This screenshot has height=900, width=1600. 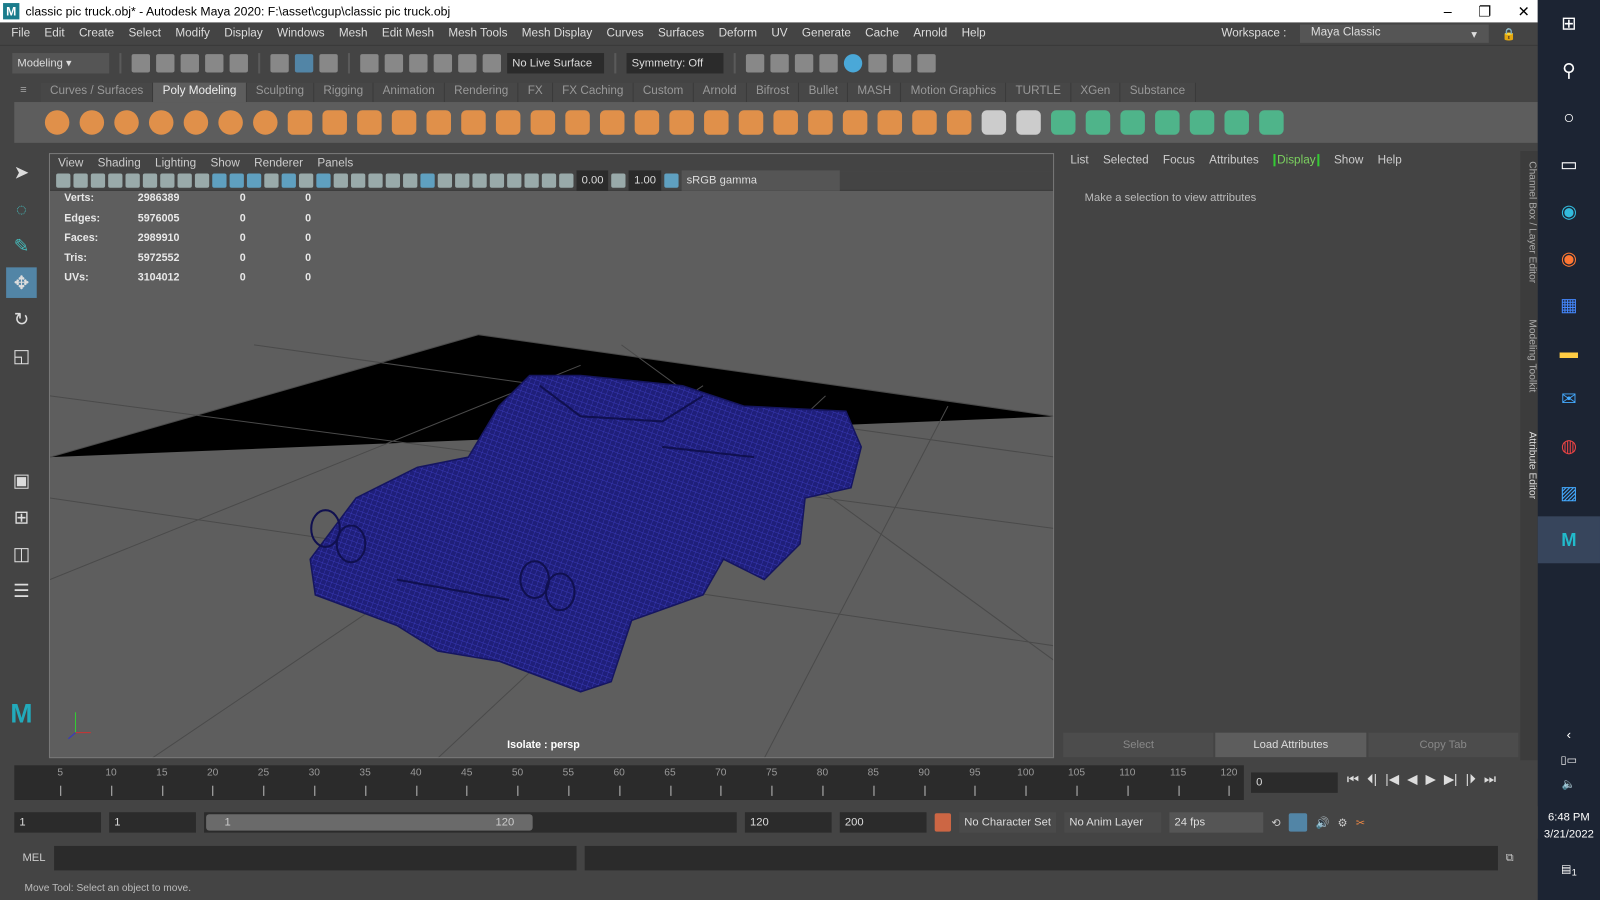 What do you see at coordinates (175, 163) in the screenshot?
I see `viewport-menu-lighting: Lighting` at bounding box center [175, 163].